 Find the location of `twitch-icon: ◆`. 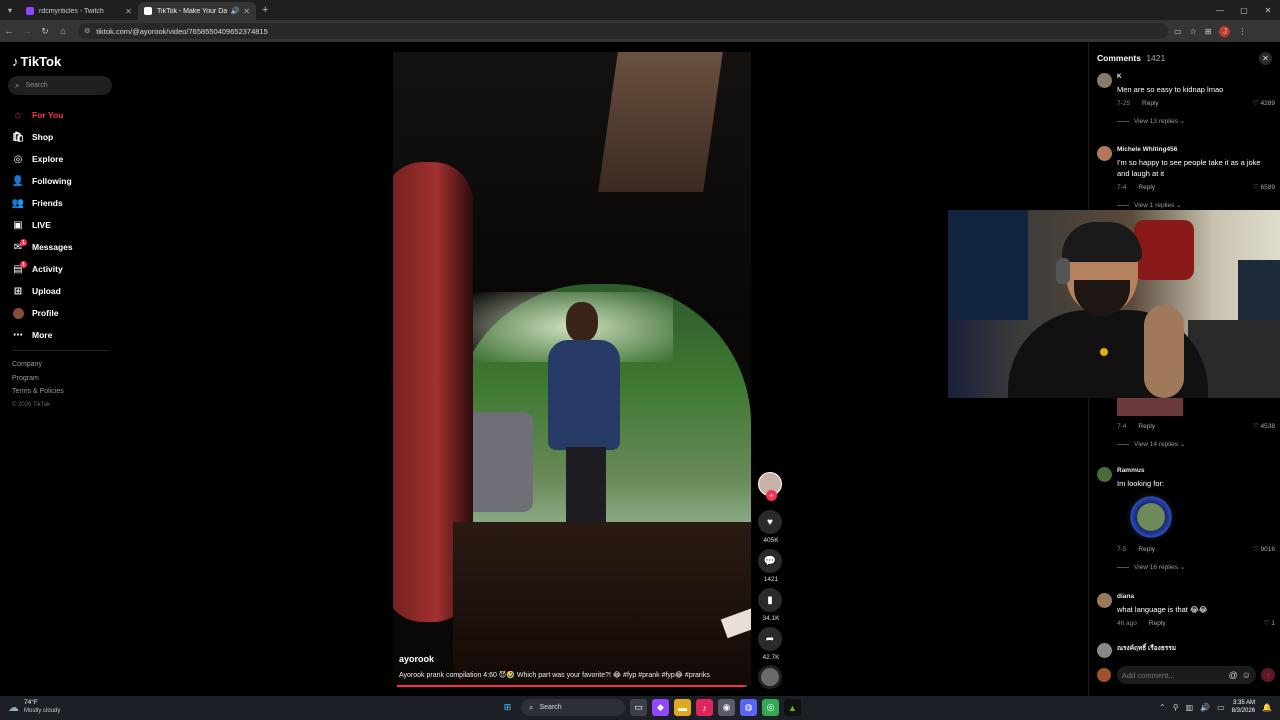

twitch-icon: ◆ is located at coordinates (660, 707).